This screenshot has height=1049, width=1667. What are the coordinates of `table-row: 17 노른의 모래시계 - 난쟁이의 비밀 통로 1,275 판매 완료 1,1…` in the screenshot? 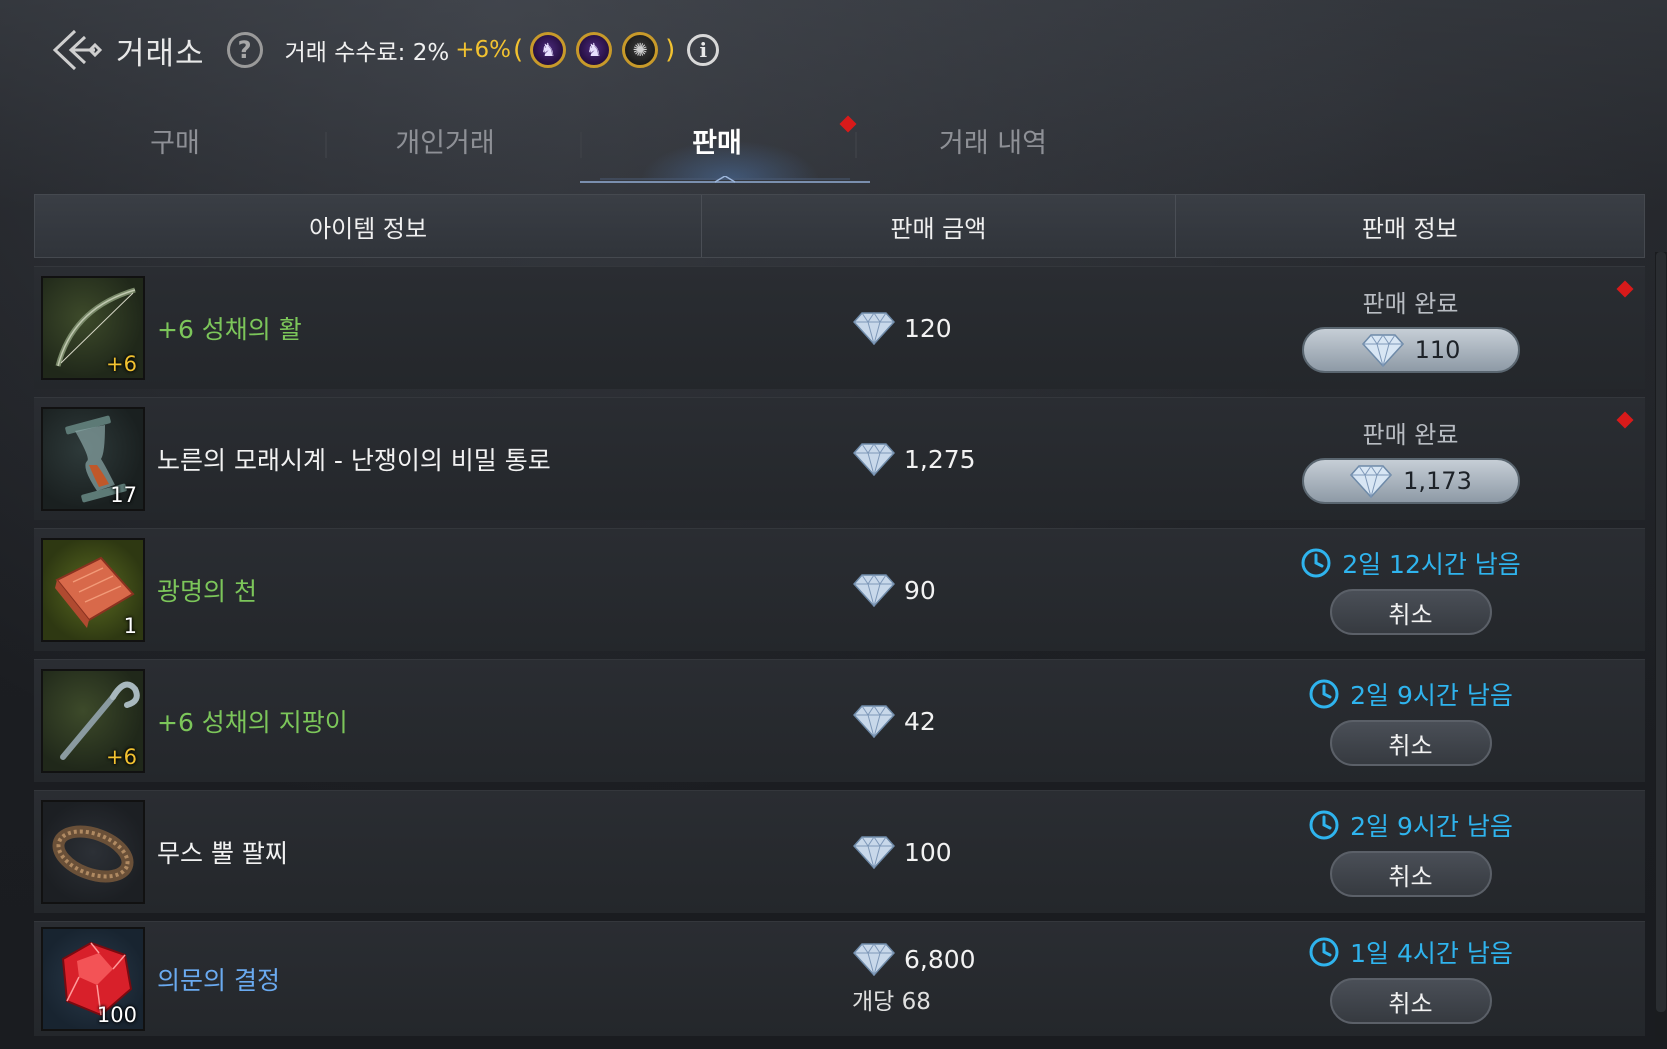 It's located at (839, 458).